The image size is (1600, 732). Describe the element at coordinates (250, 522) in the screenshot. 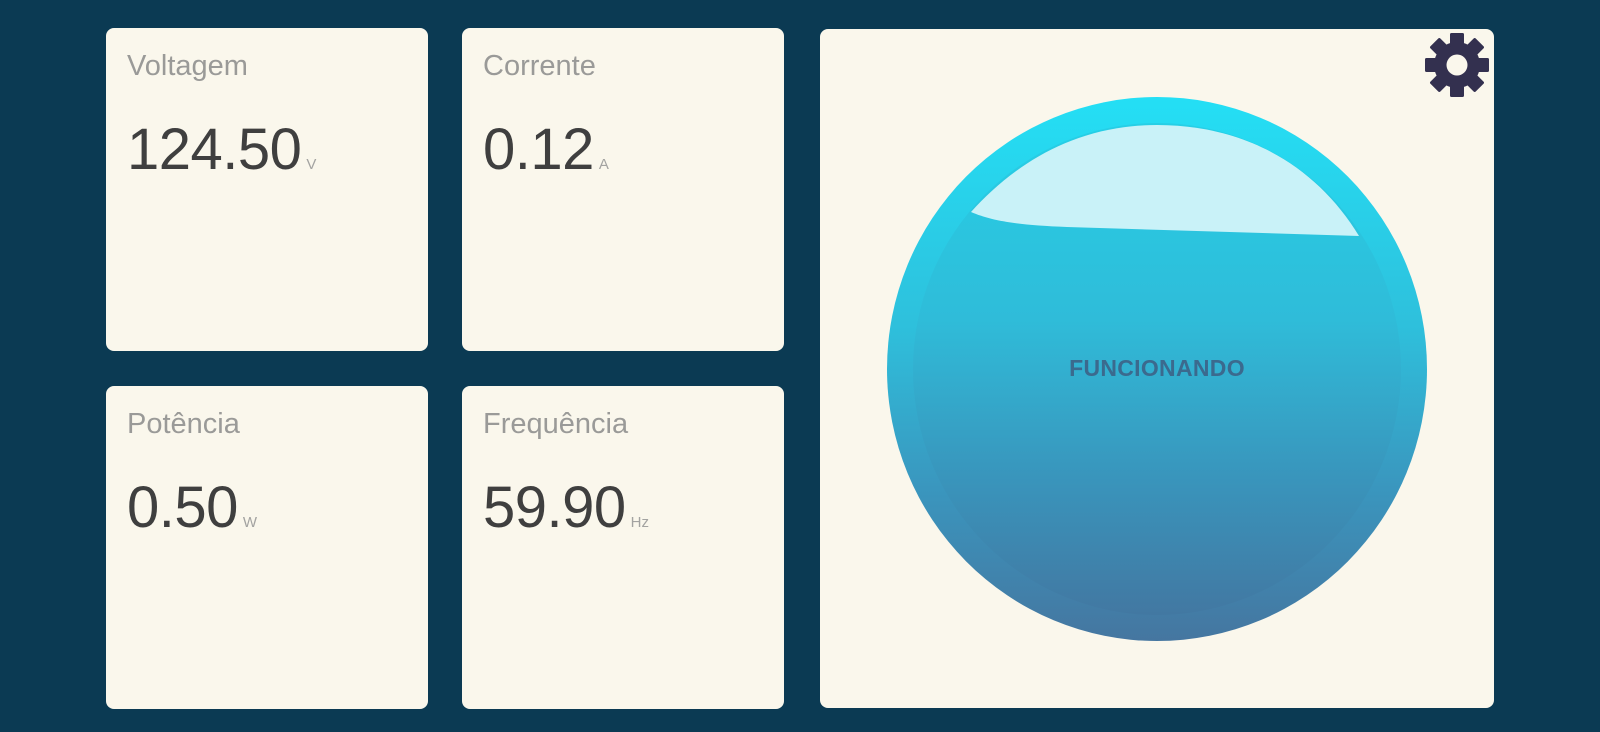

I see `power-unit: W` at that location.